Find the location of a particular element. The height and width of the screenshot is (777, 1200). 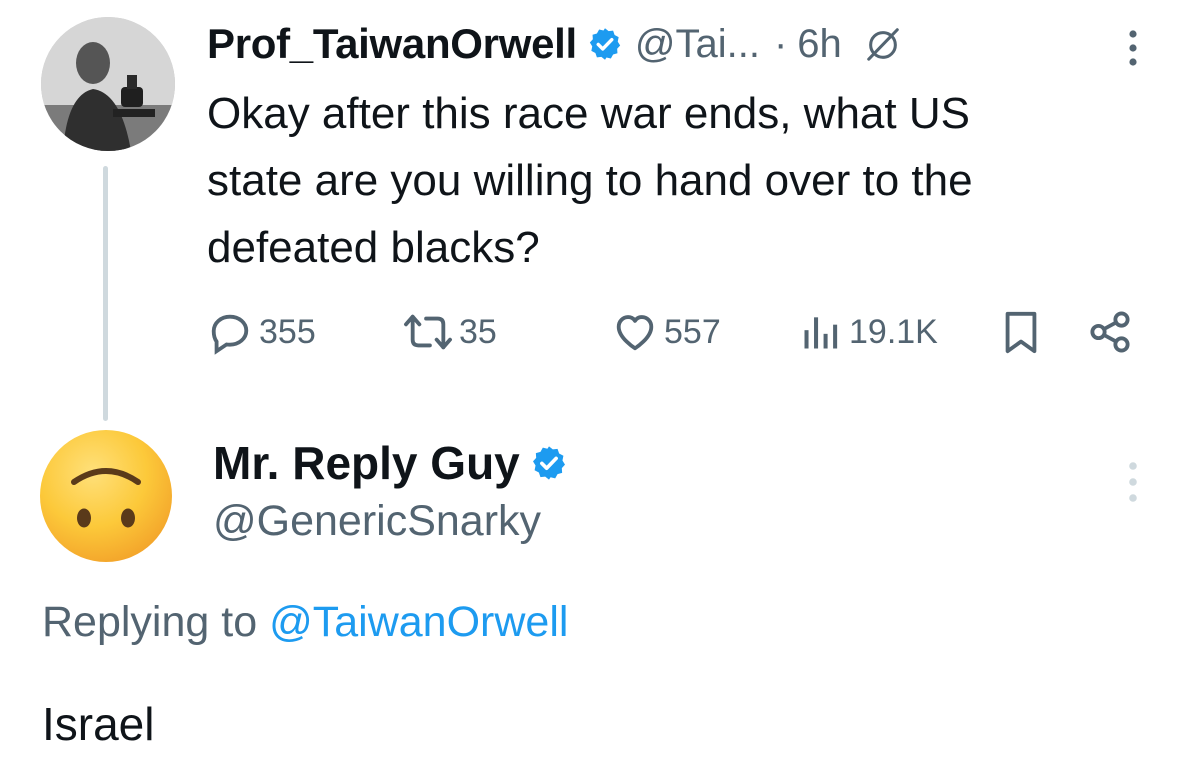

upside-down-face-icon is located at coordinates (106, 498).